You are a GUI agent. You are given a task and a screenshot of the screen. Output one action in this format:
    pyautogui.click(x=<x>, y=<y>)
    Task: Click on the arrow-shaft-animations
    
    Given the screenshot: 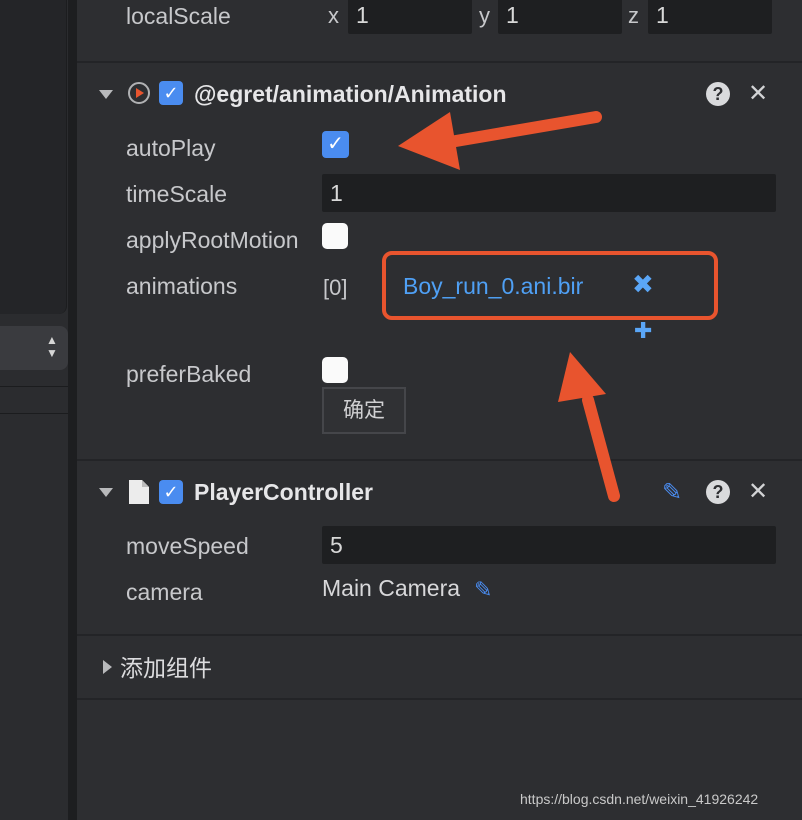 What is the action you would take?
    pyautogui.click(x=601, y=448)
    